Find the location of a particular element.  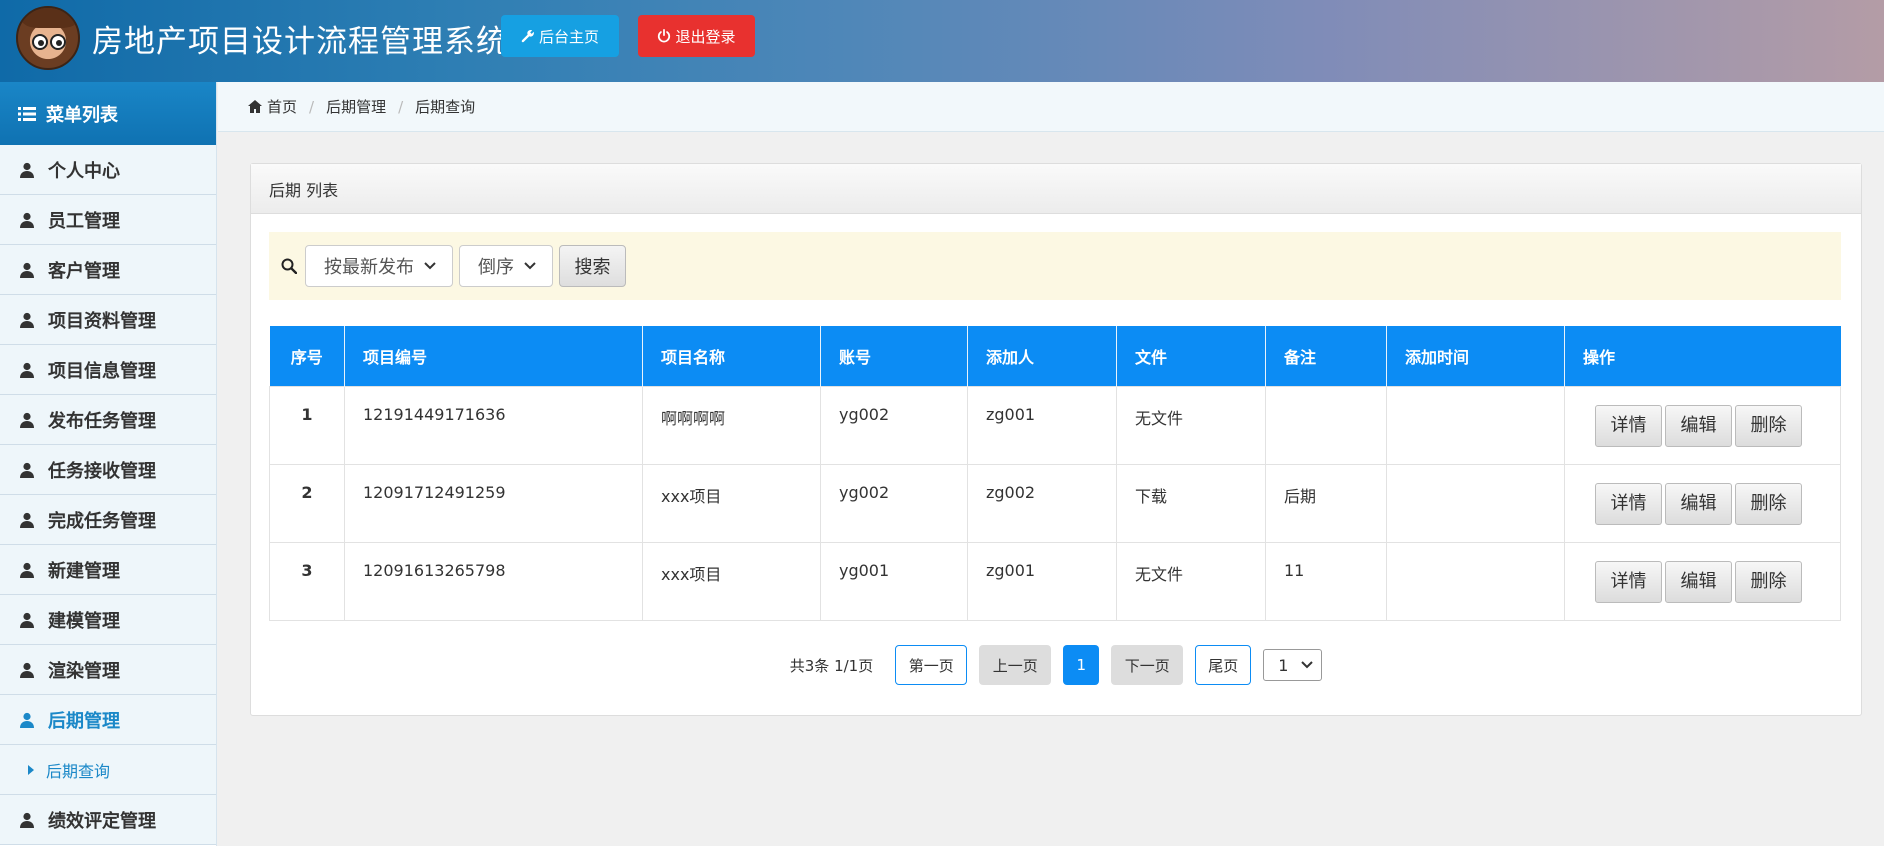

sidebar-item-label: 员工管理 is located at coordinates (84, 221).